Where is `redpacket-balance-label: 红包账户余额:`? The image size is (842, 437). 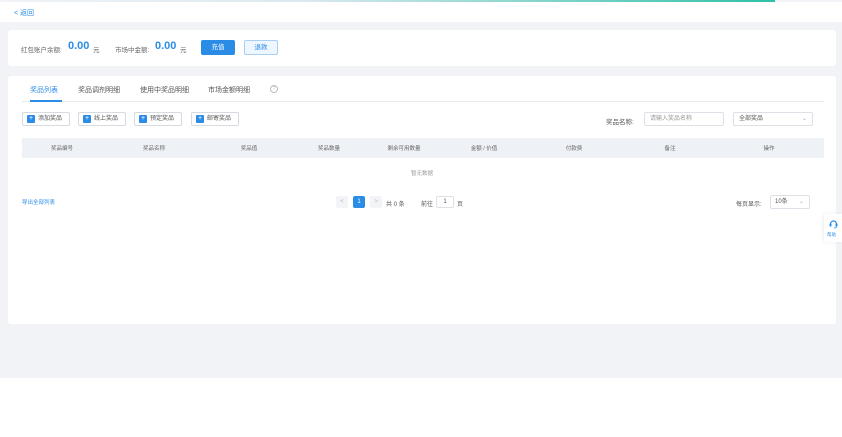
redpacket-balance-label: 红包账户余额: is located at coordinates (41, 50).